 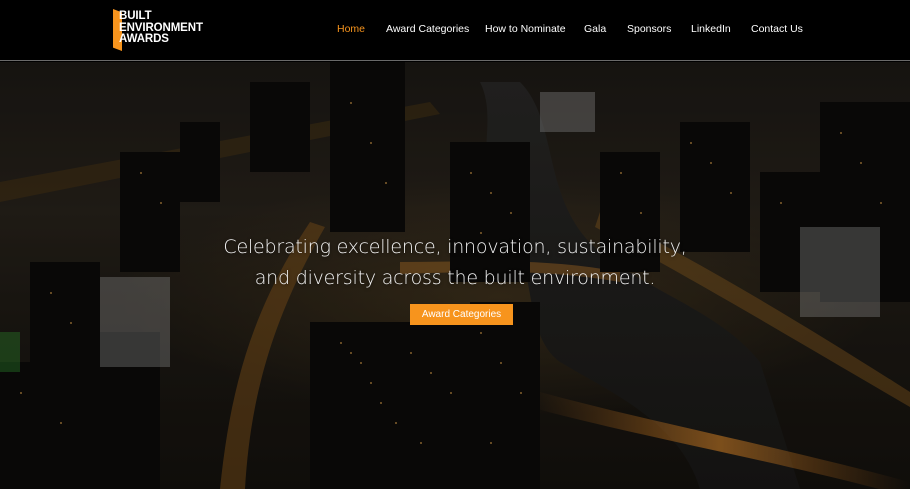 What do you see at coordinates (427, 29) in the screenshot?
I see `nav-item-award-categories: Award Categories` at bounding box center [427, 29].